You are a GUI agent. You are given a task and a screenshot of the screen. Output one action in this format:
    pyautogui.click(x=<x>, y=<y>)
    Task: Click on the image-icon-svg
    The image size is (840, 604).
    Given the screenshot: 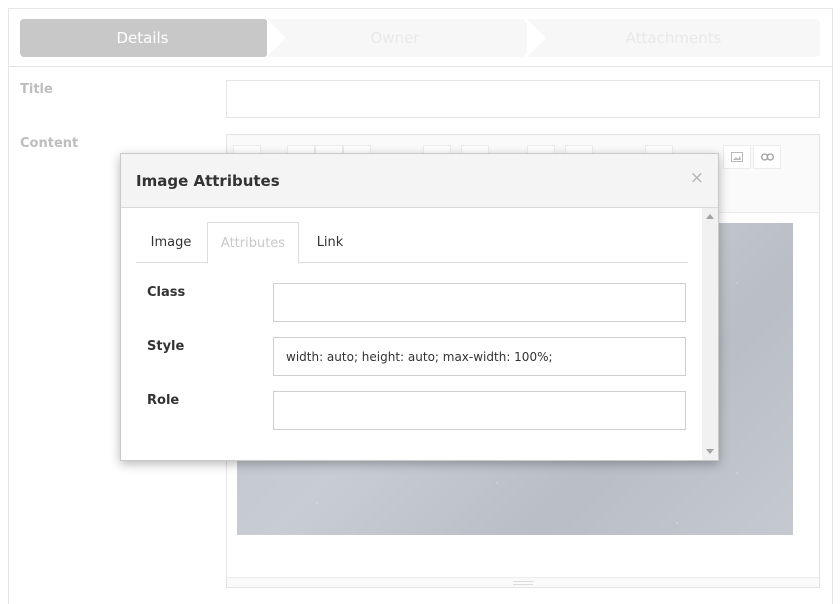 What is the action you would take?
    pyautogui.click(x=737, y=157)
    